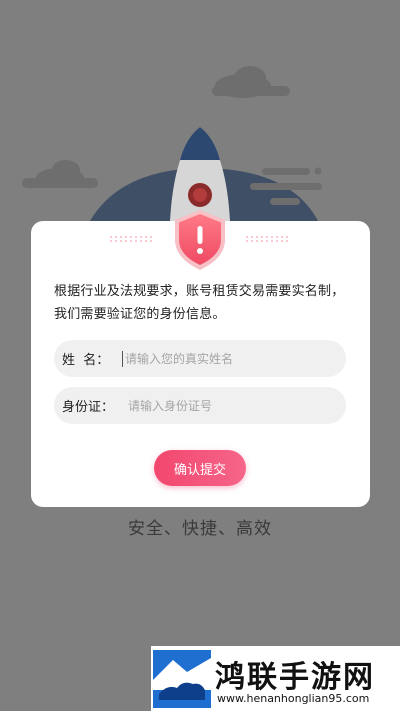 The width and height of the screenshot is (400, 711). What do you see at coordinates (295, 677) in the screenshot?
I see `watermark-title: 鸿联手游网` at bounding box center [295, 677].